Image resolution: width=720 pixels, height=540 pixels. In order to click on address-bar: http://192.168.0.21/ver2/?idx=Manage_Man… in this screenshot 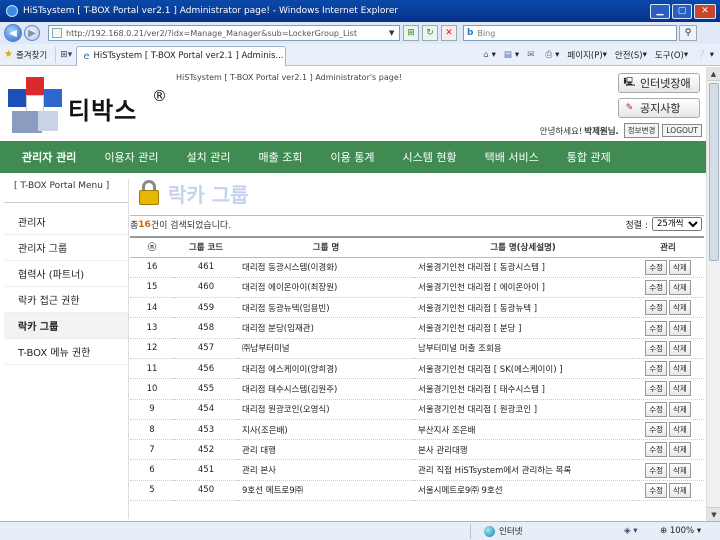, I will do `click(224, 33)`.